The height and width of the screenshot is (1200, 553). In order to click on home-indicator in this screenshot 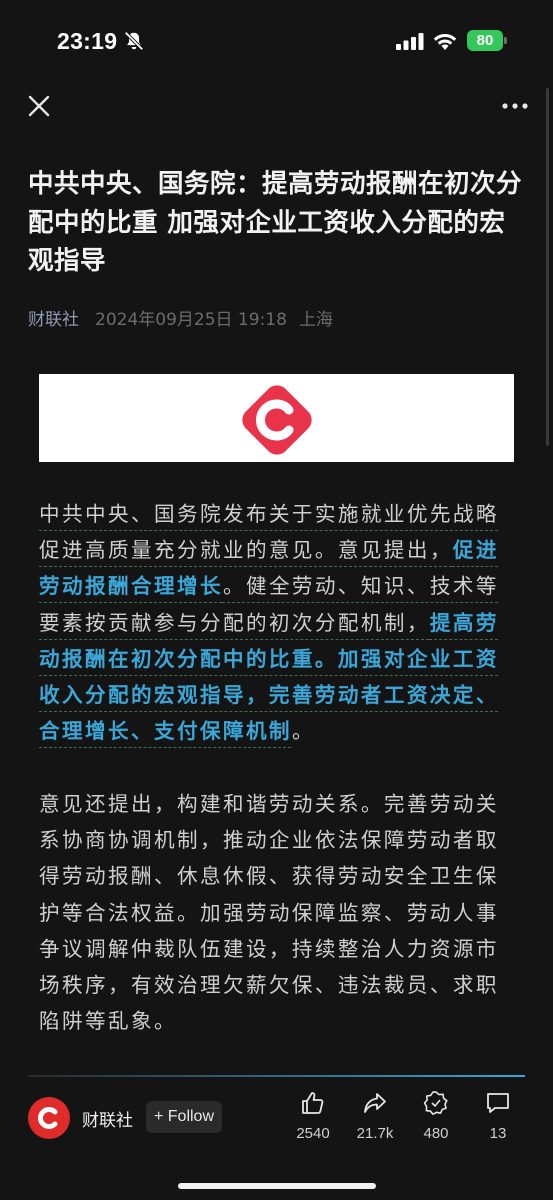, I will do `click(277, 1186)`.